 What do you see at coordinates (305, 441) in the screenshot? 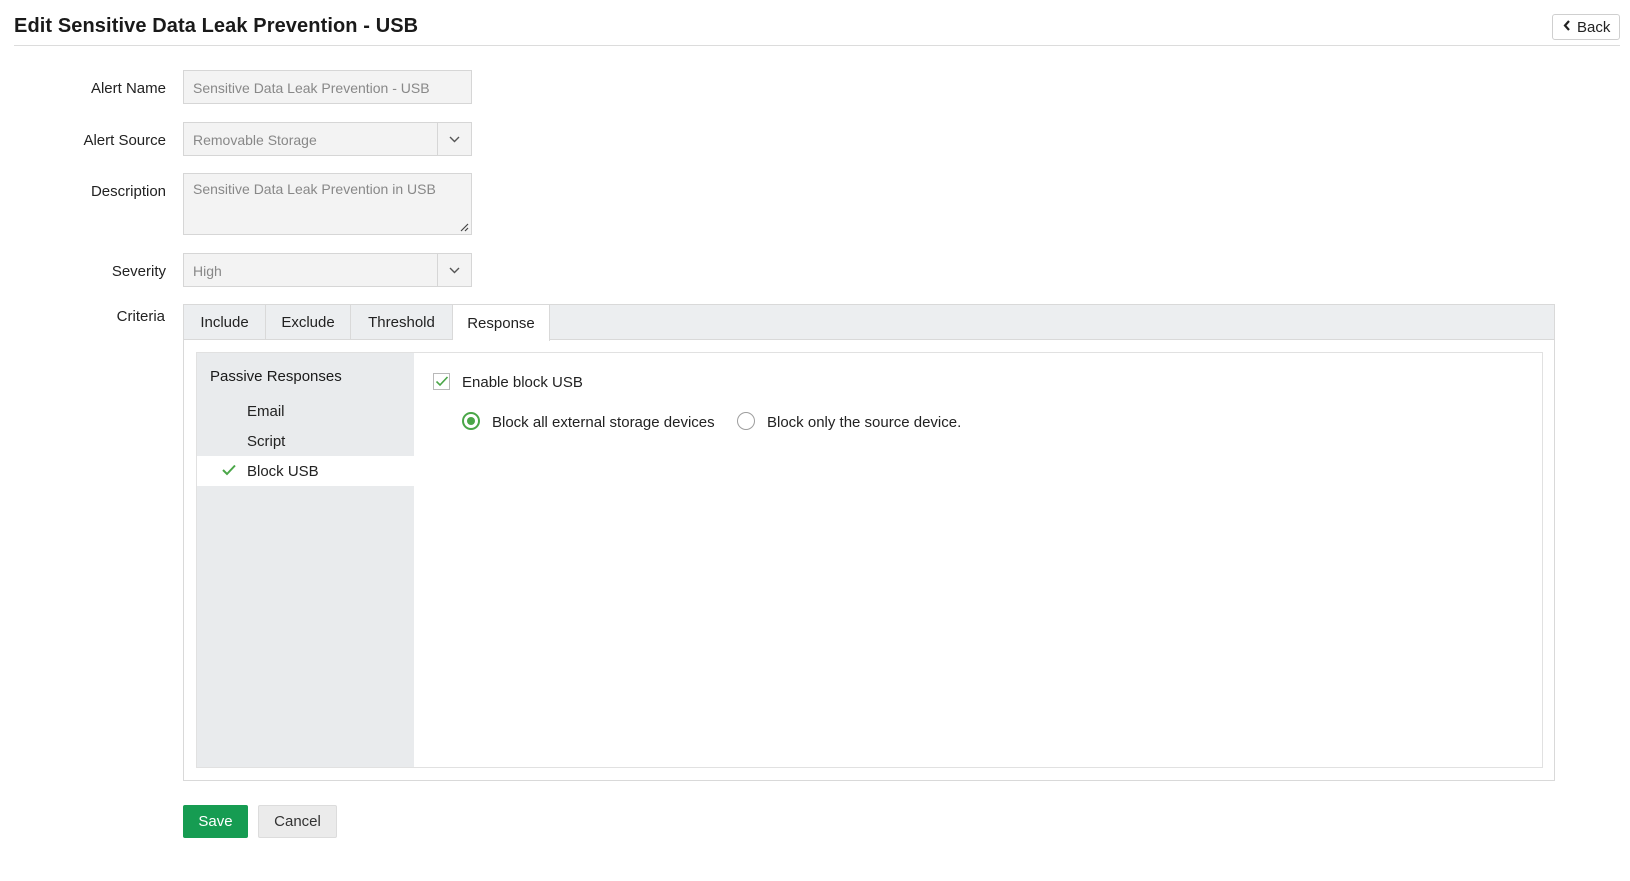
I see `sidebar-item-script: Script` at bounding box center [305, 441].